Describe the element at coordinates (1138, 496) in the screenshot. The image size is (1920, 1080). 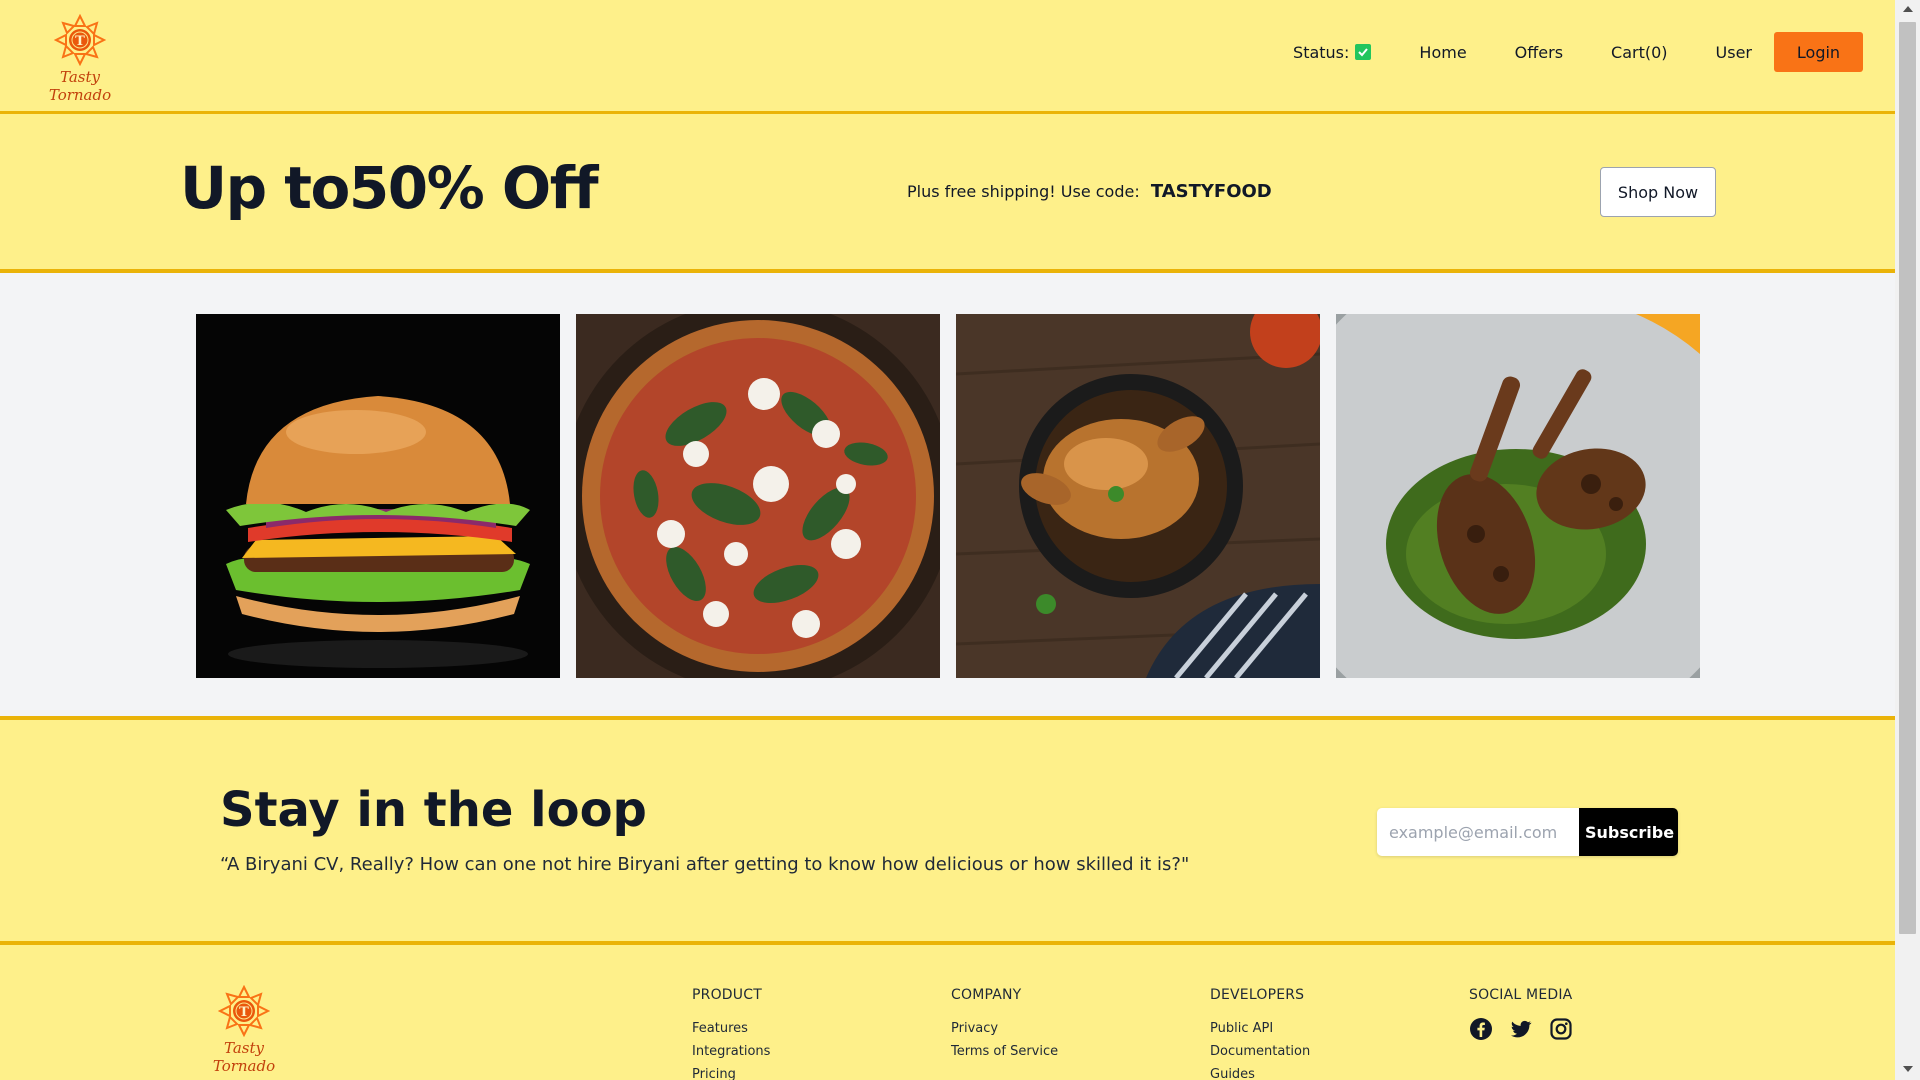
I see `roast-chicken-image` at that location.